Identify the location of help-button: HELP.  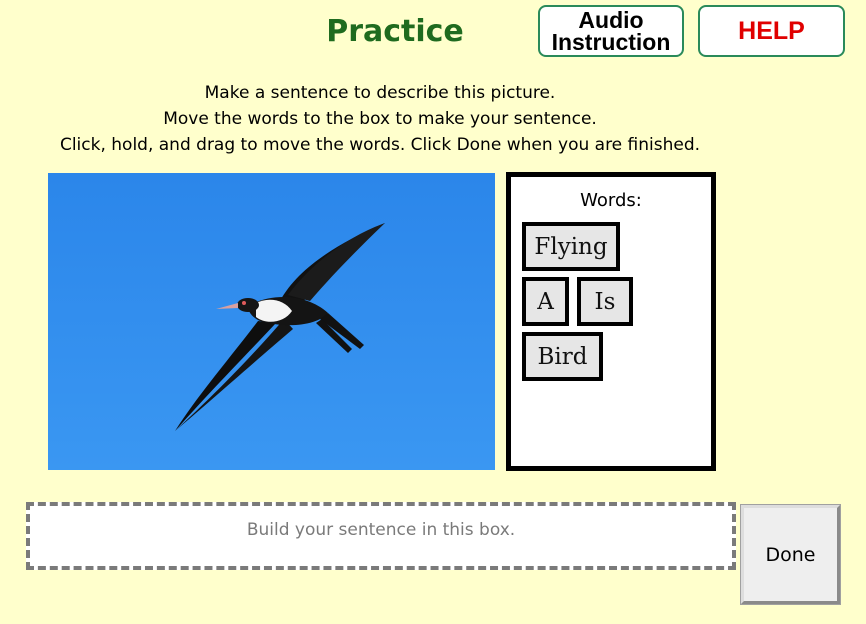
(771, 31).